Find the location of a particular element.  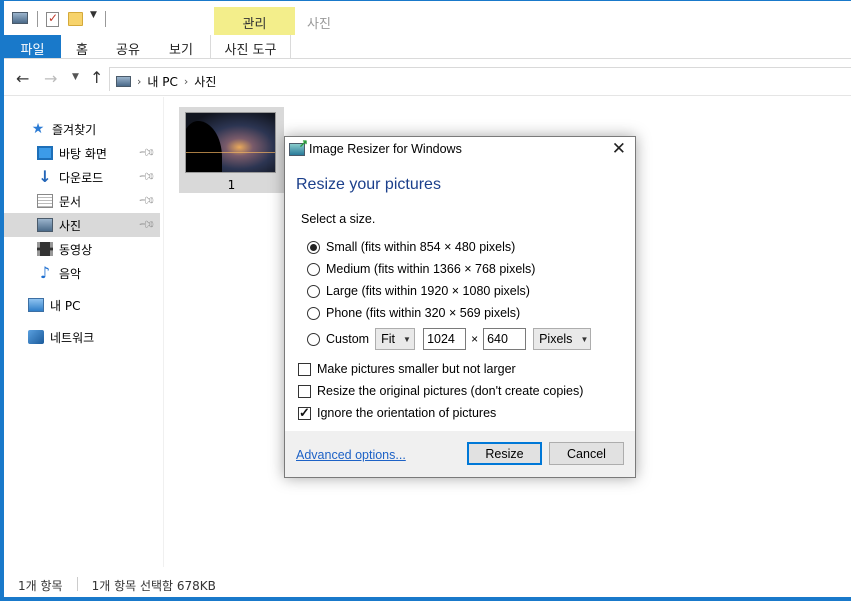

star-icon: ★ is located at coordinates (38, 129).